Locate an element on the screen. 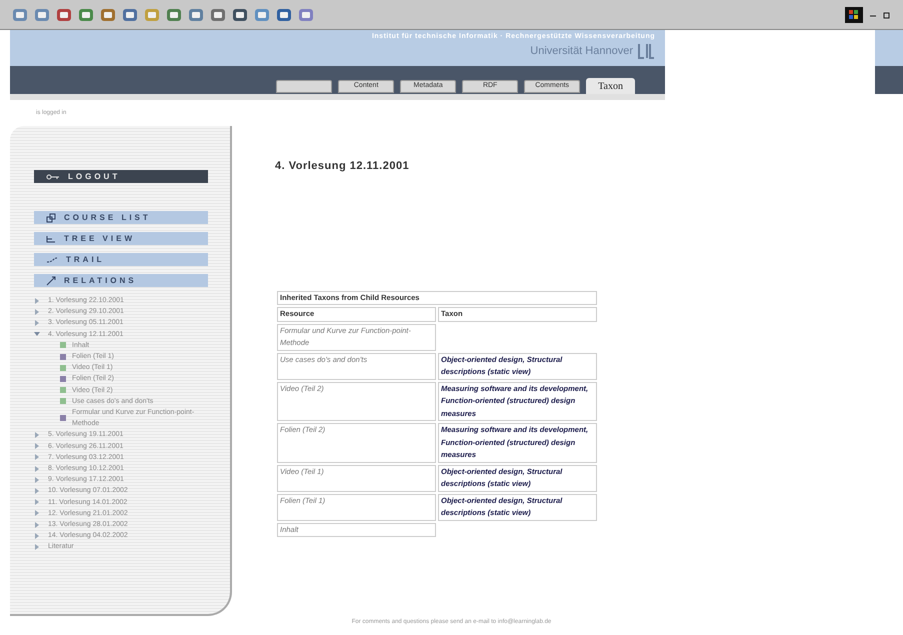 The height and width of the screenshot is (635, 903). menu-button: COURSE LIST is located at coordinates (121, 217).